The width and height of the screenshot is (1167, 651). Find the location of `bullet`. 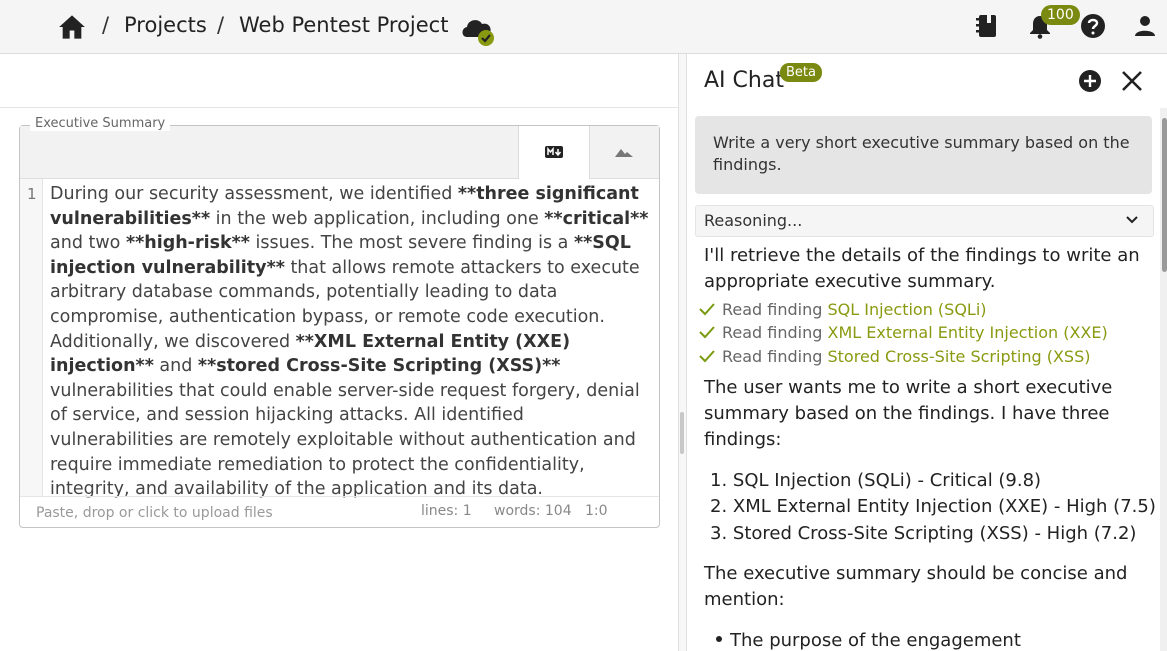

bullet is located at coordinates (719, 639).